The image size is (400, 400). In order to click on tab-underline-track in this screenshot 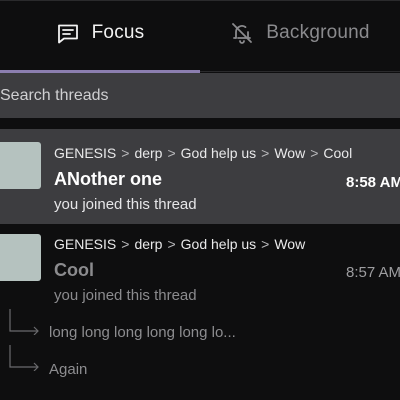, I will do `click(300, 71)`.